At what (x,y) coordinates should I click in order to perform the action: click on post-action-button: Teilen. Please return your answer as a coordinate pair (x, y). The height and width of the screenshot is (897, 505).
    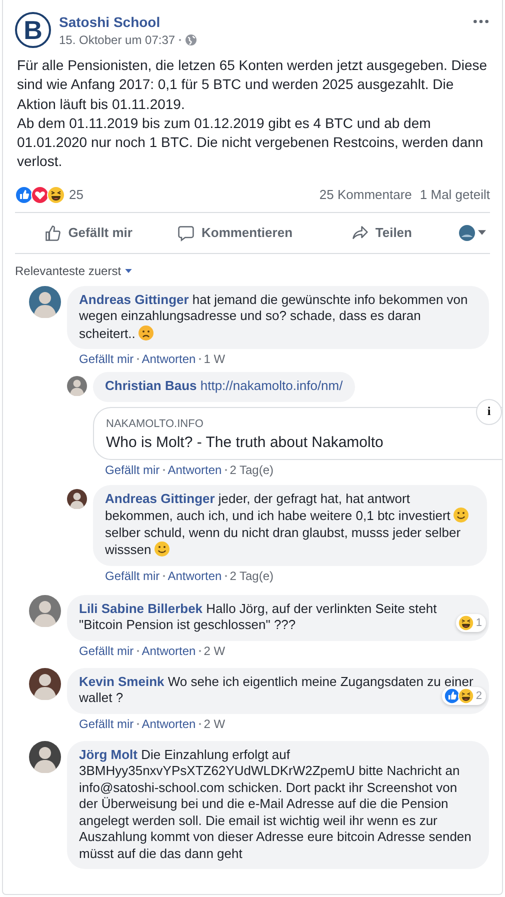
    Looking at the image, I should click on (382, 233).